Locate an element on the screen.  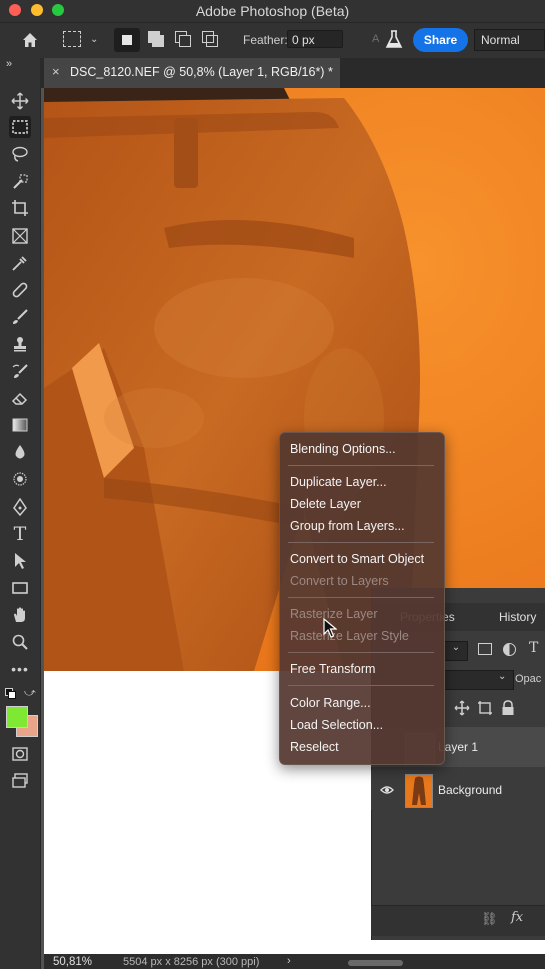
menu-item-free-transform: Free Transform is located at coordinates (332, 669).